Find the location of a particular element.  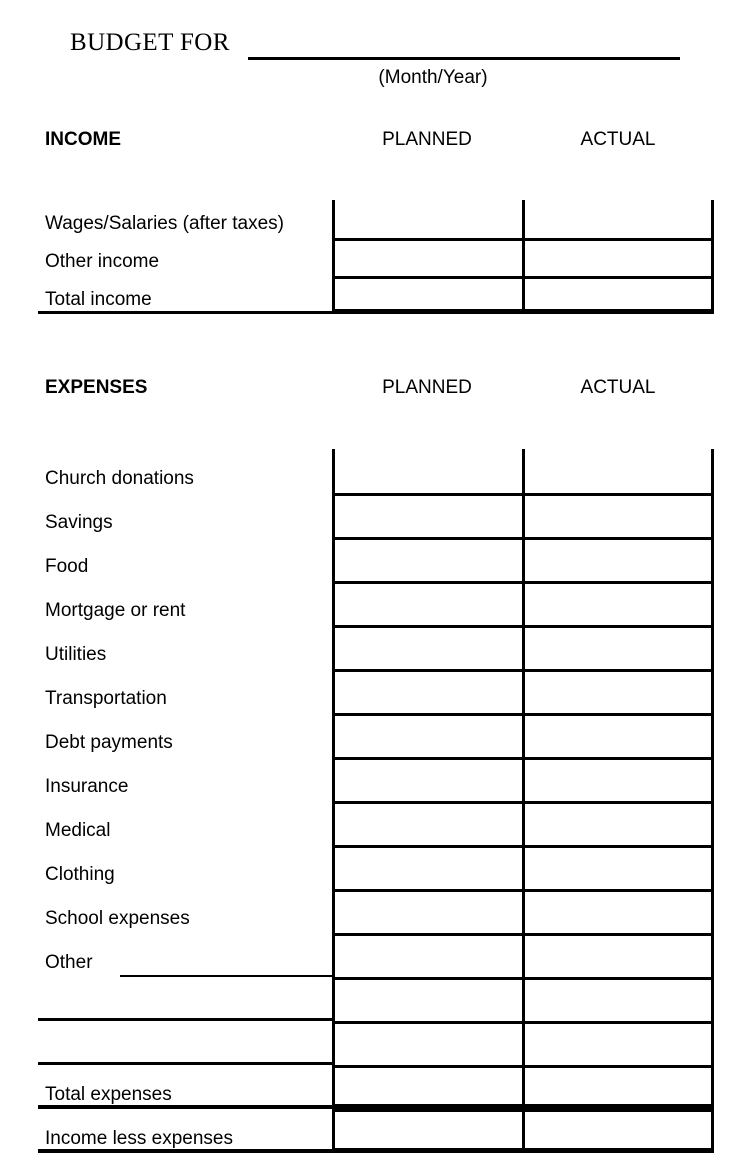

income-column-actual: ACTUAL is located at coordinates (618, 139).